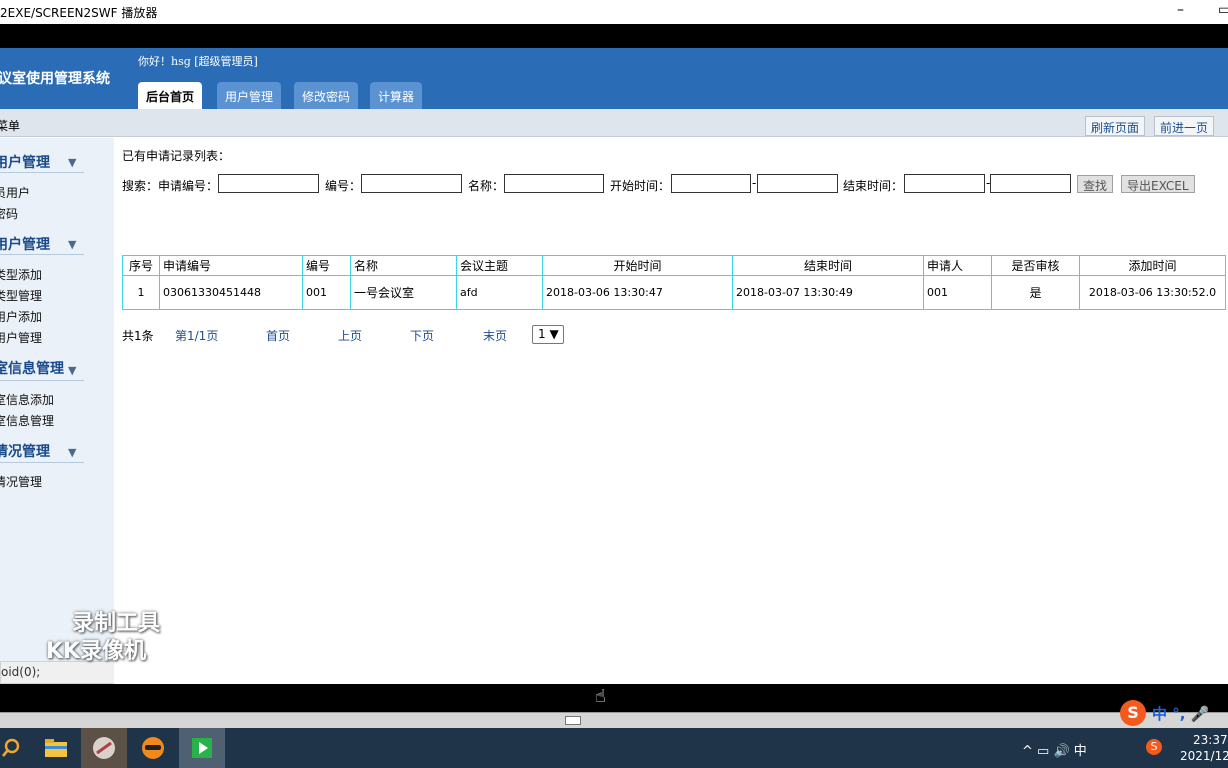 Image resolution: width=1228 pixels, height=768 pixels. What do you see at coordinates (499, 292) in the screenshot?
I see `cell-topic: afd` at bounding box center [499, 292].